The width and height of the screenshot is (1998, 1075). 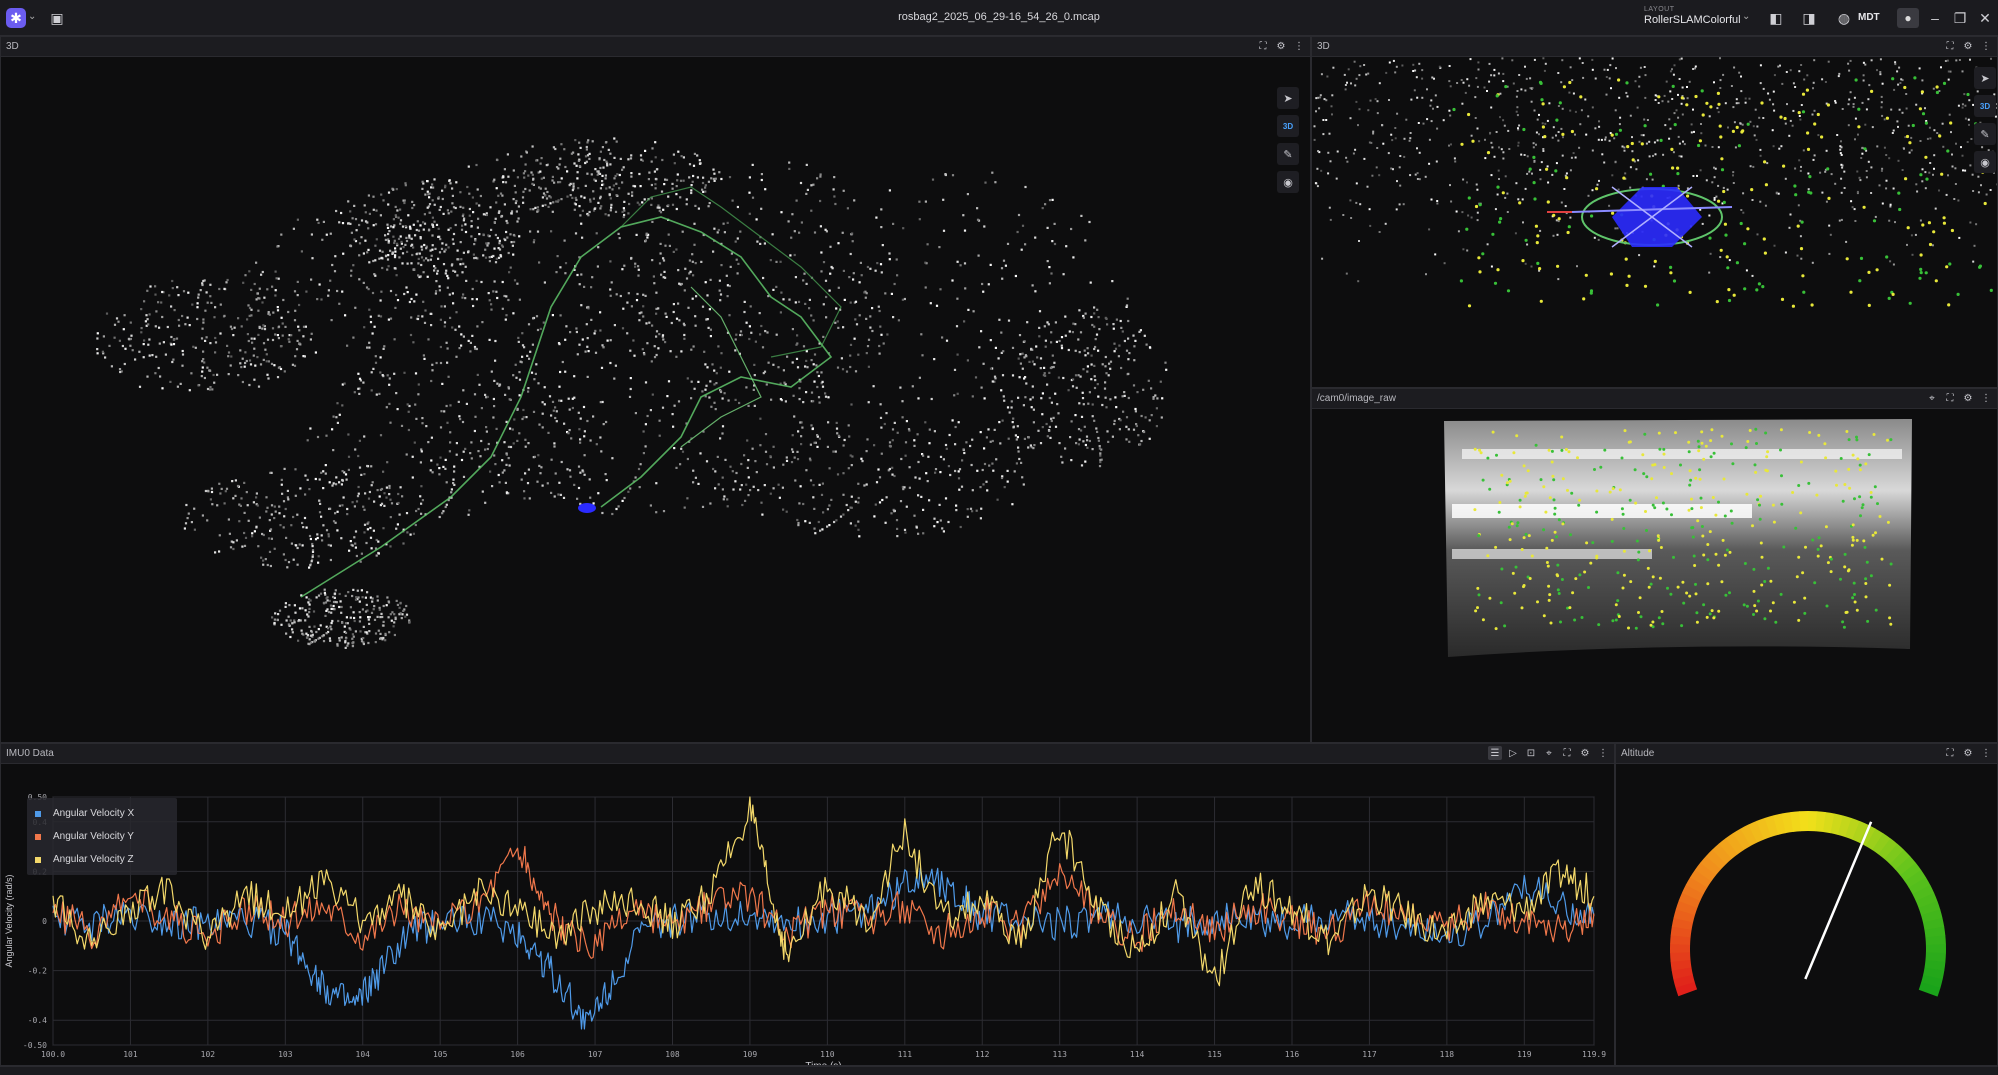 What do you see at coordinates (1638, 753) in the screenshot?
I see `panel-title: Altitude` at bounding box center [1638, 753].